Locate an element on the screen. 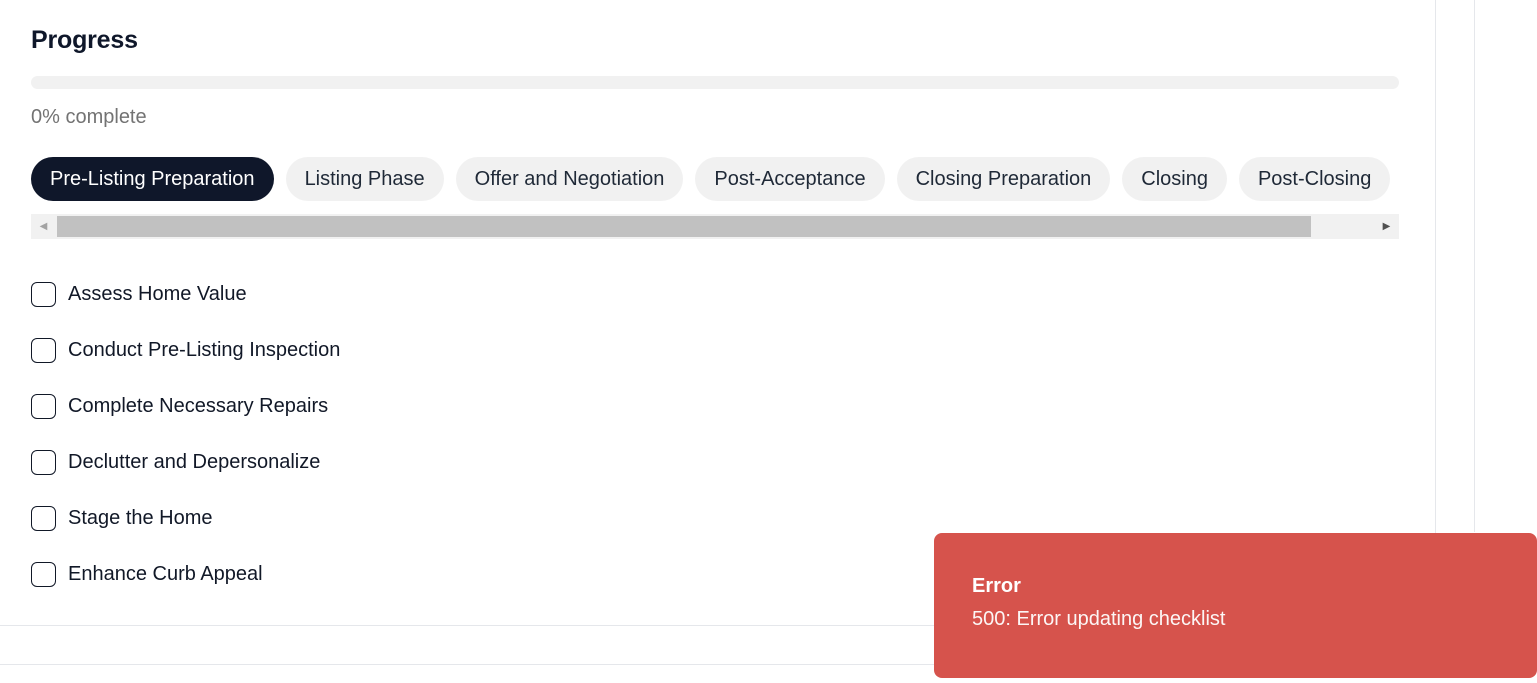 This screenshot has width=1537, height=683. scroll-right-icon: ▶ is located at coordinates (1386, 226).